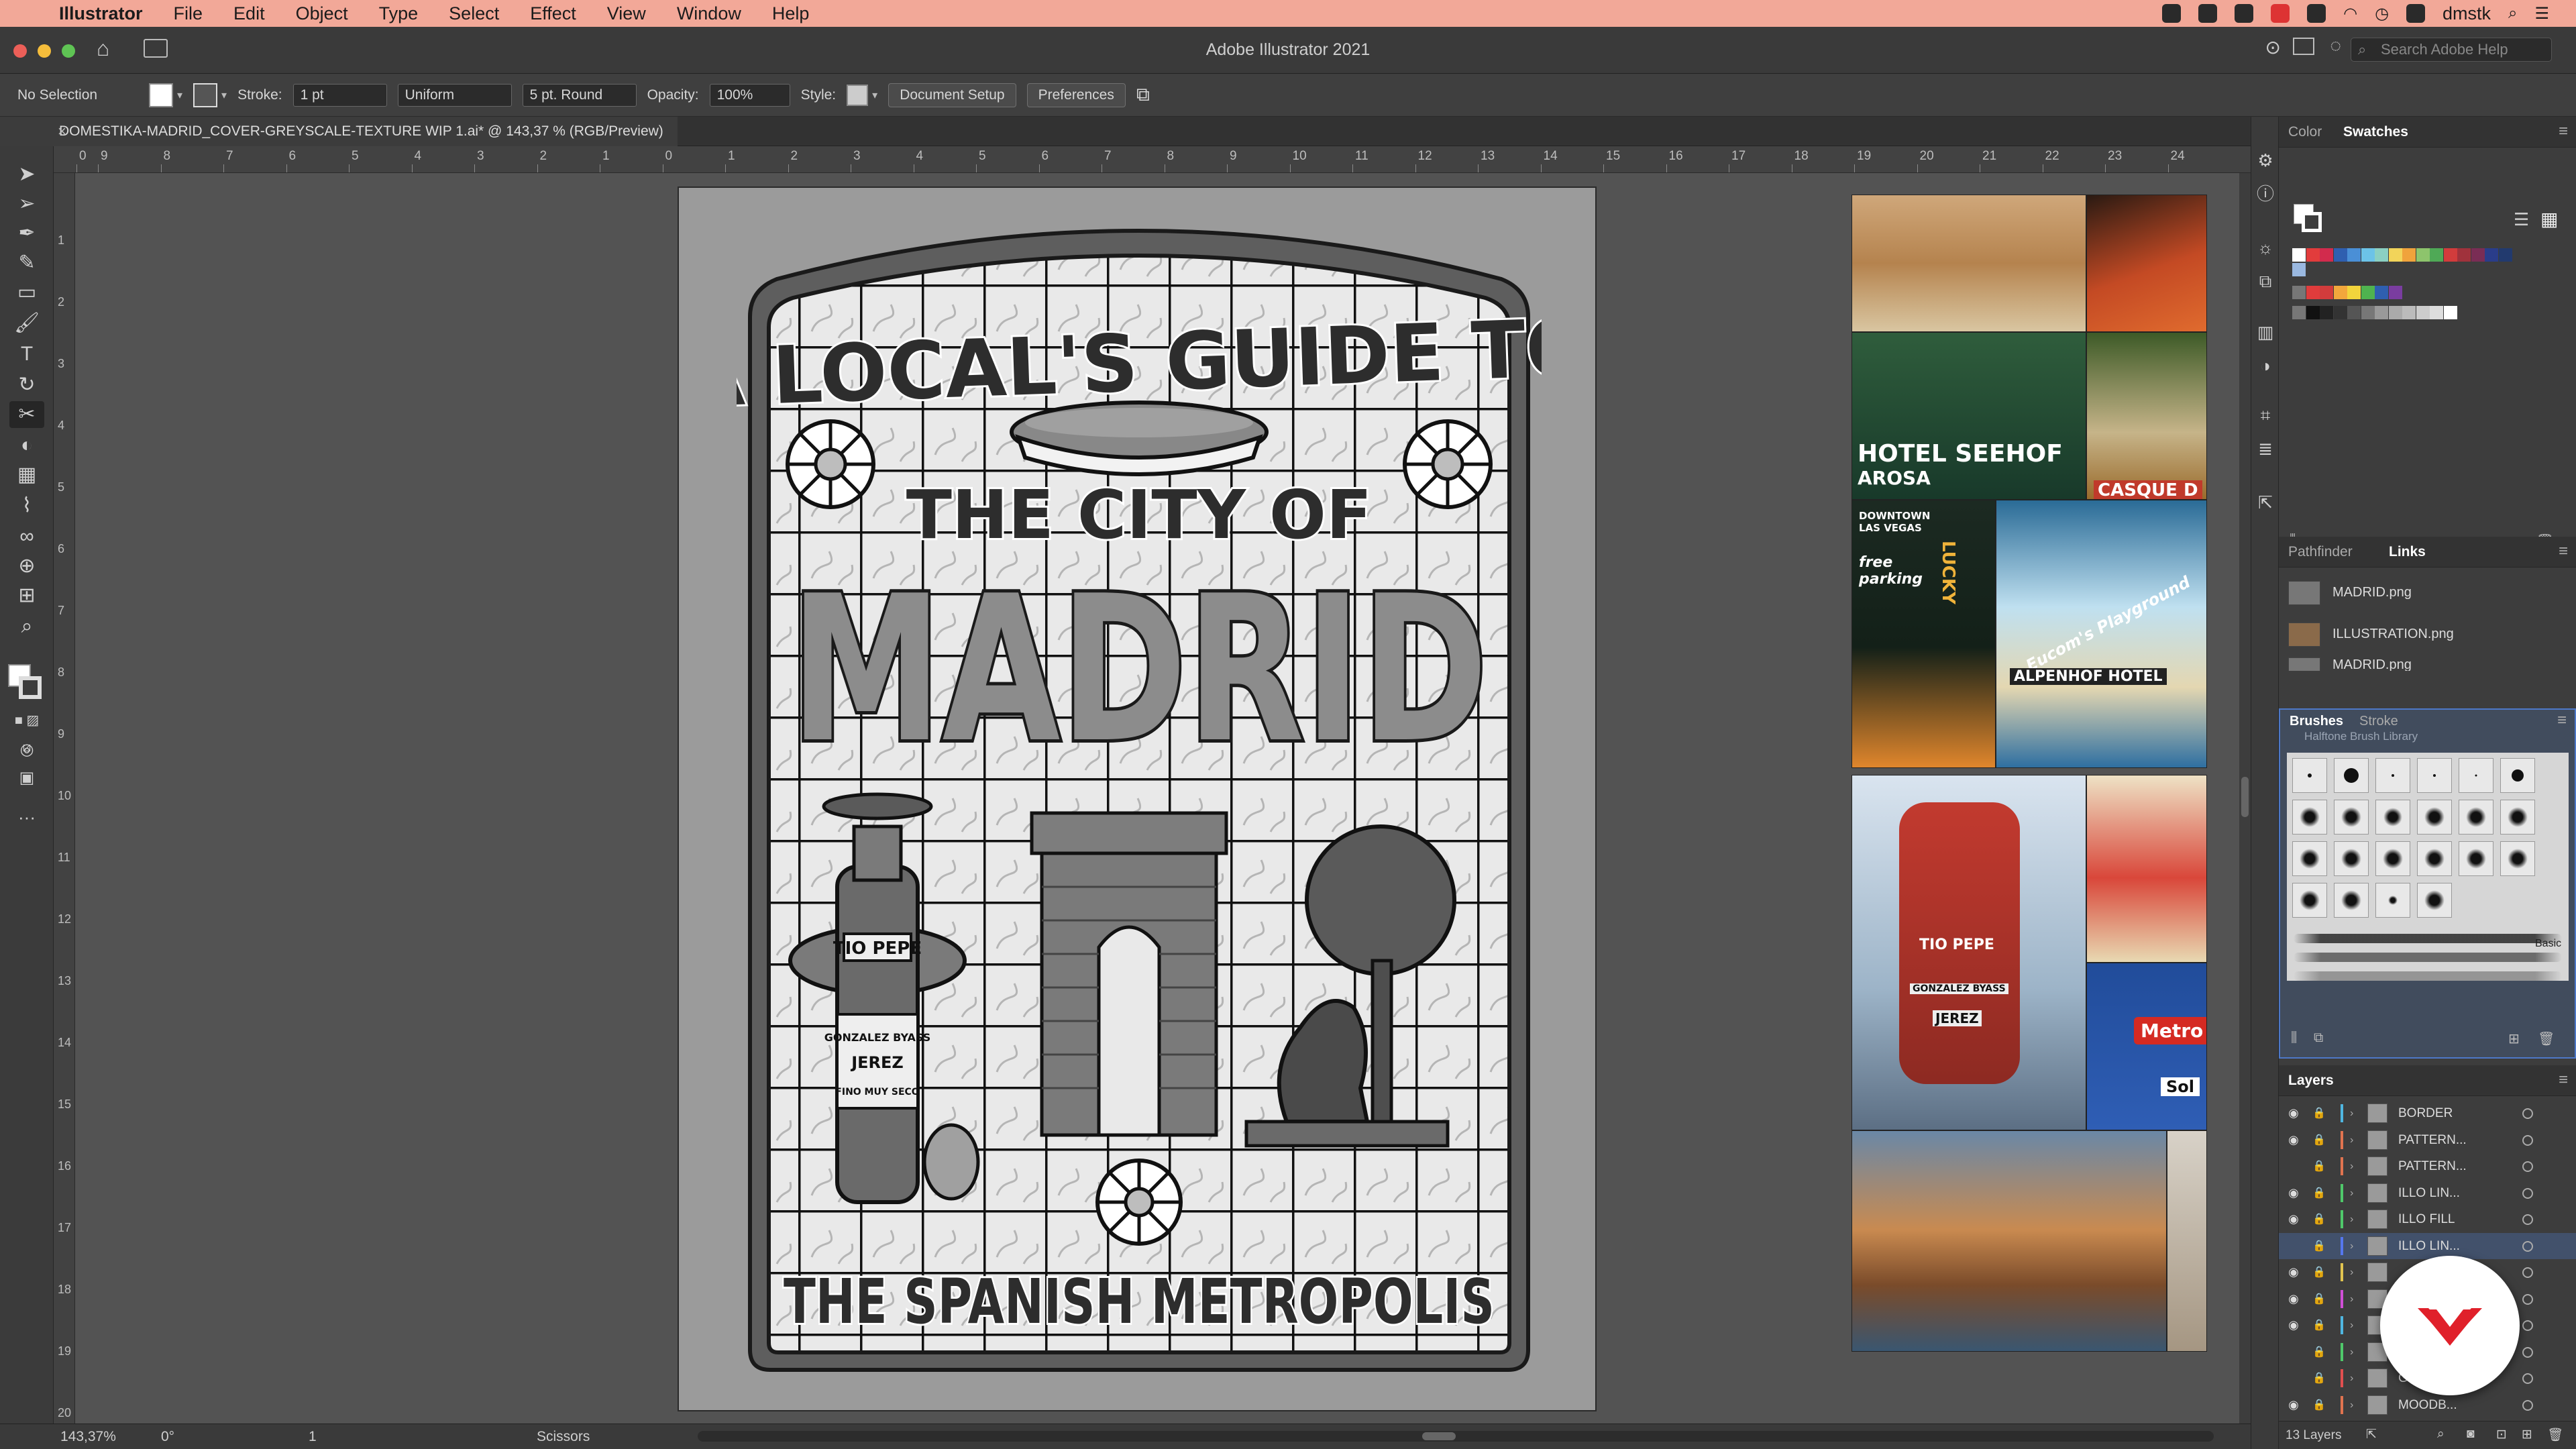 Image resolution: width=2576 pixels, height=1449 pixels. What do you see at coordinates (2303, 46) in the screenshot?
I see `arrange-documents-icon` at bounding box center [2303, 46].